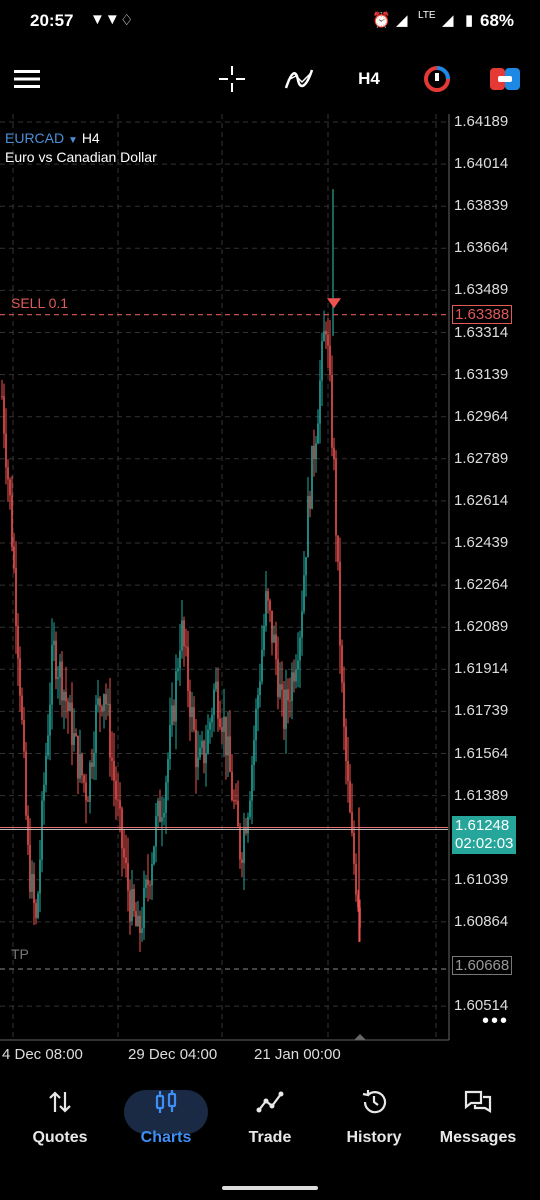 The height and width of the screenshot is (1200, 540). I want to click on price-tick-label: 1.63314, so click(481, 332).